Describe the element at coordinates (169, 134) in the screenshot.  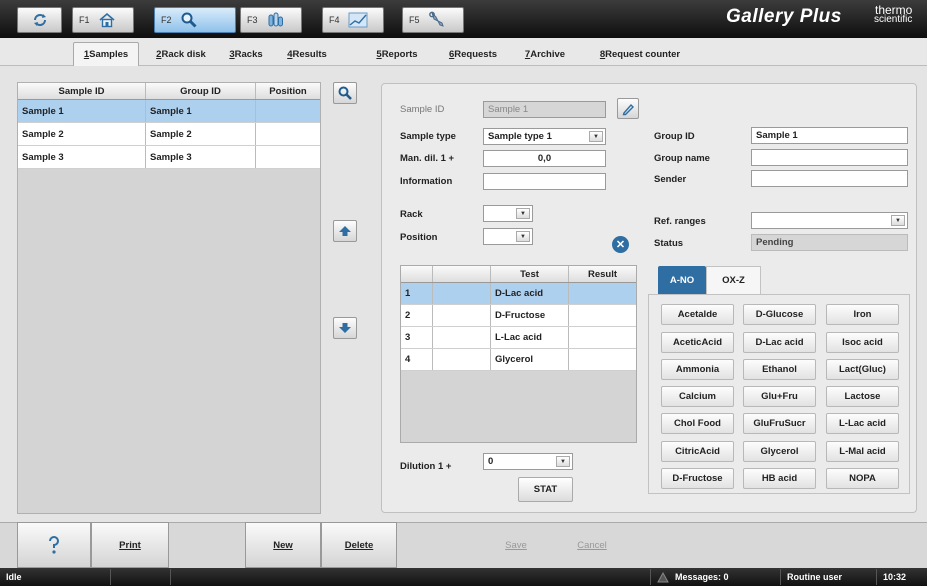
I see `table-row: Sample 2 Sample 2` at that location.